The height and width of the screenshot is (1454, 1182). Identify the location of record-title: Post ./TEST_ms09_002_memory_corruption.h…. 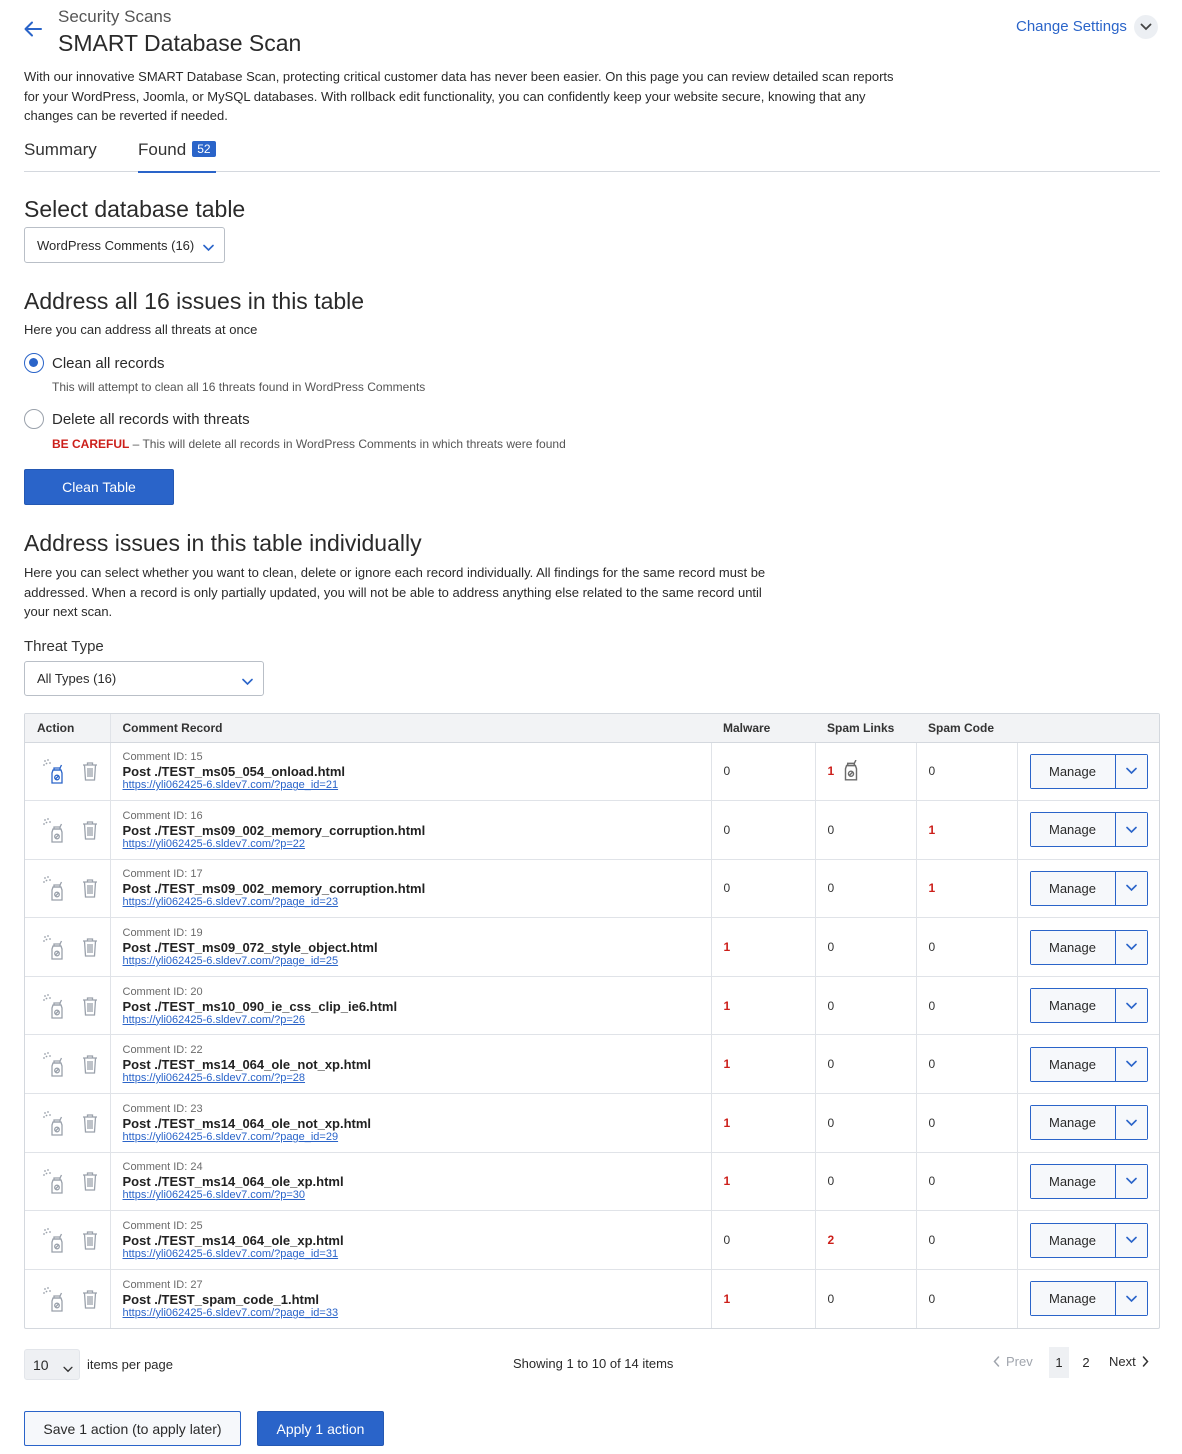
(274, 889).